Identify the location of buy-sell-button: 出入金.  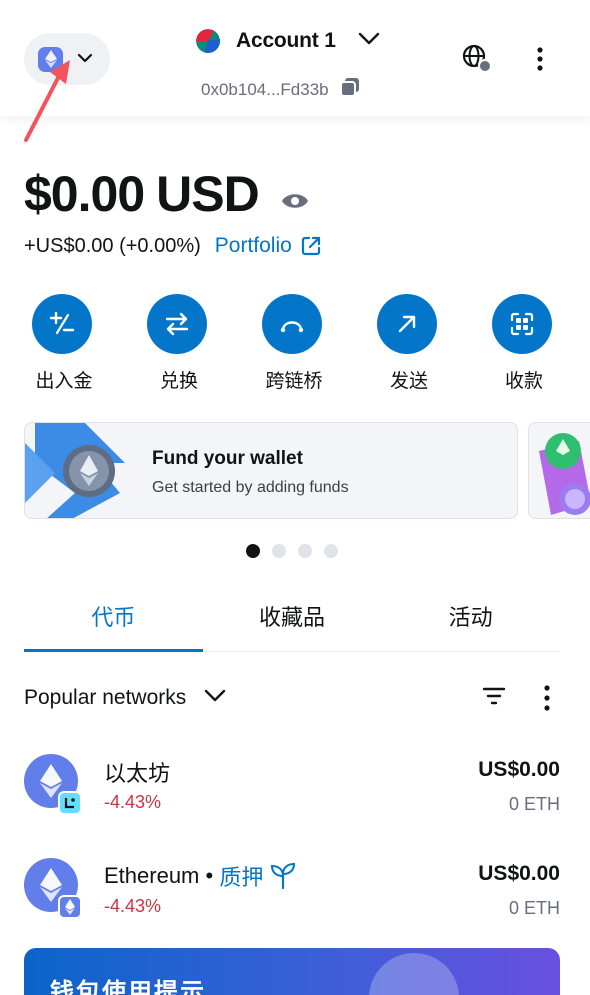
(64, 343).